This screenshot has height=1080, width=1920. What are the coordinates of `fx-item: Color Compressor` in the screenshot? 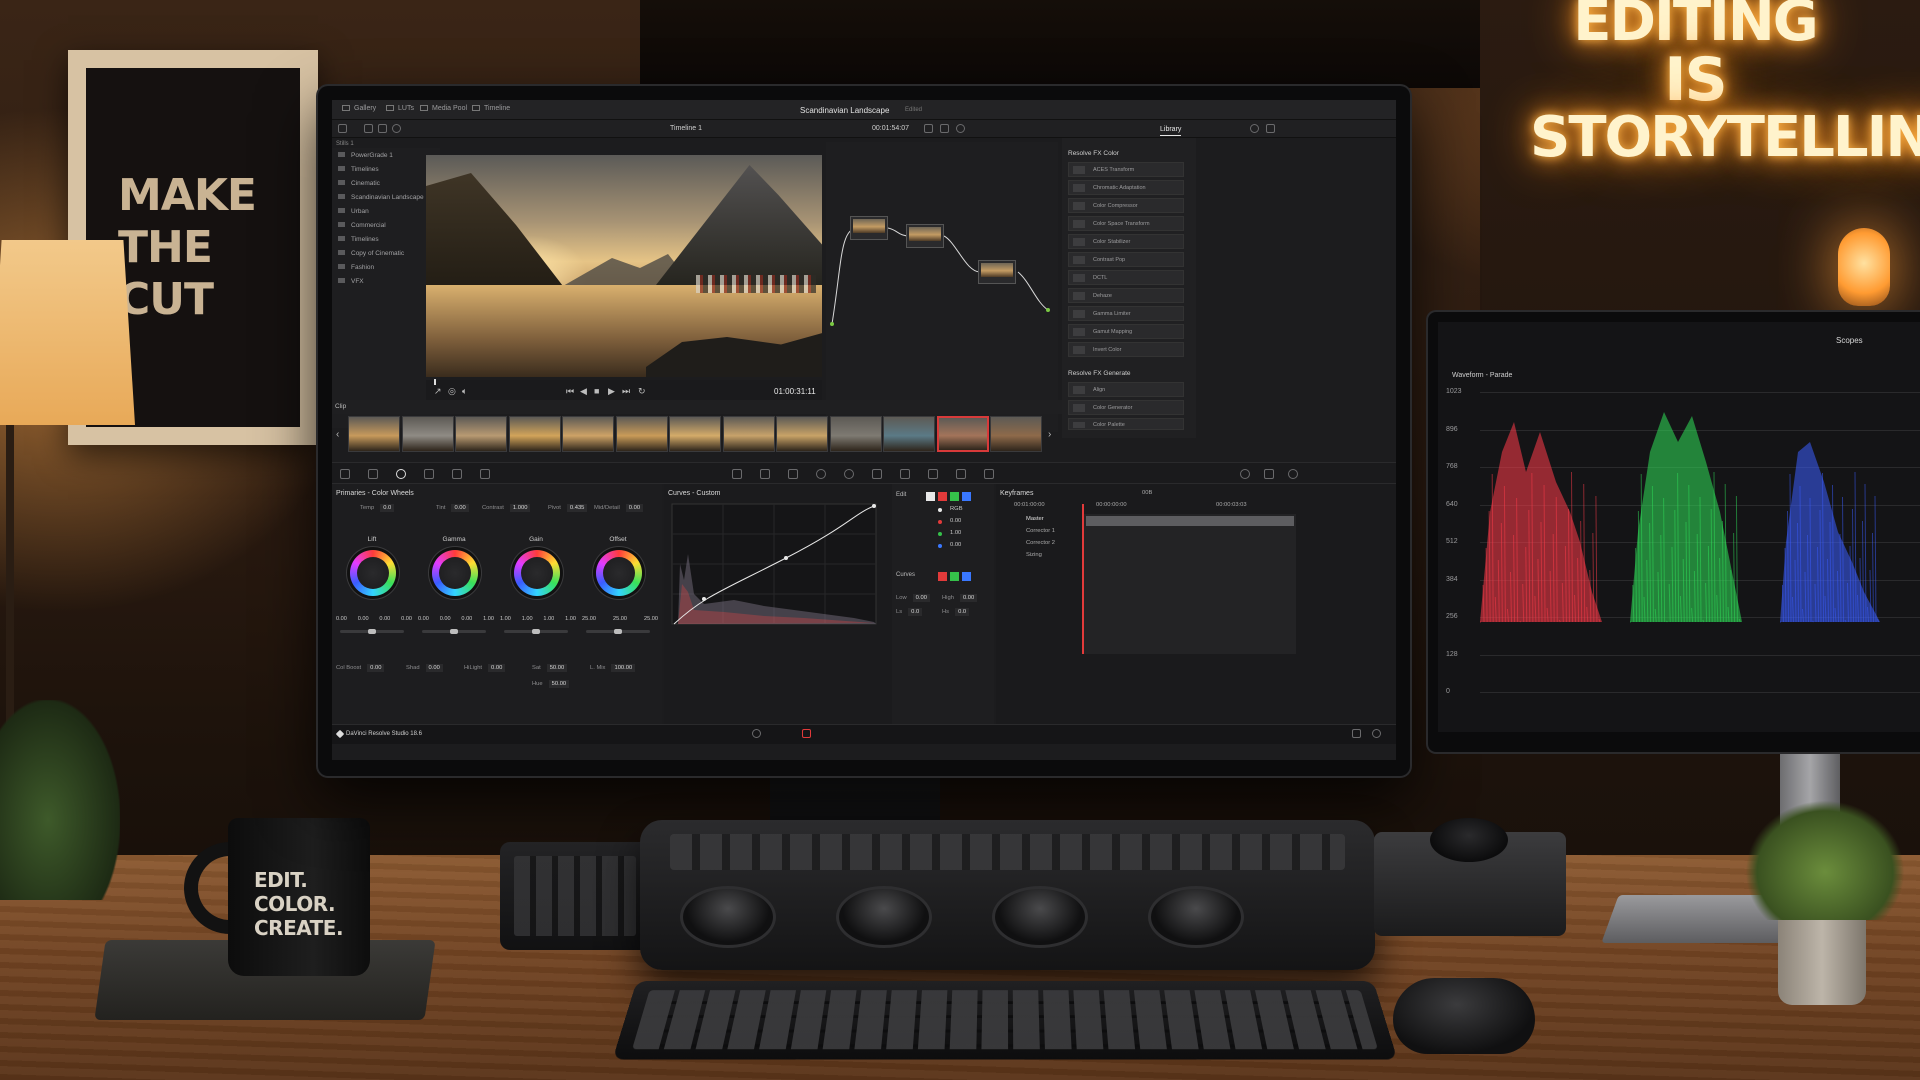 It's located at (1126, 205).